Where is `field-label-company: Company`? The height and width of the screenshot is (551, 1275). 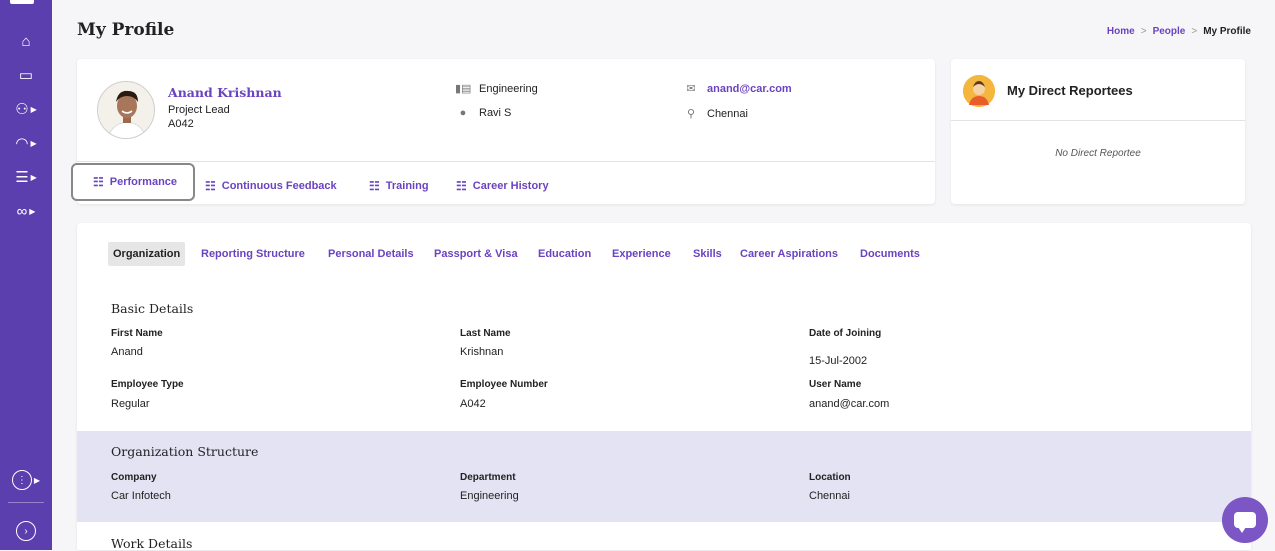
field-label-company: Company is located at coordinates (134, 477).